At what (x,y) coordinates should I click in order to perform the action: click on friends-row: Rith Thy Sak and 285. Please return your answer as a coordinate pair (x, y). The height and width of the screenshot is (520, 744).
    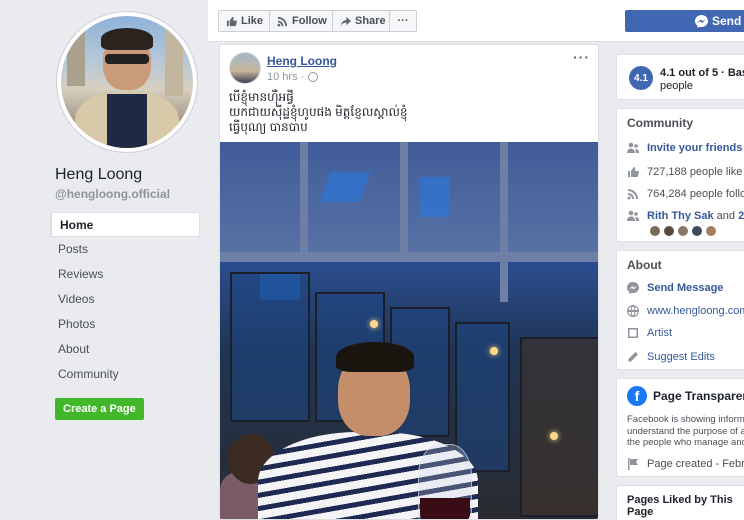
    Looking at the image, I should click on (685, 216).